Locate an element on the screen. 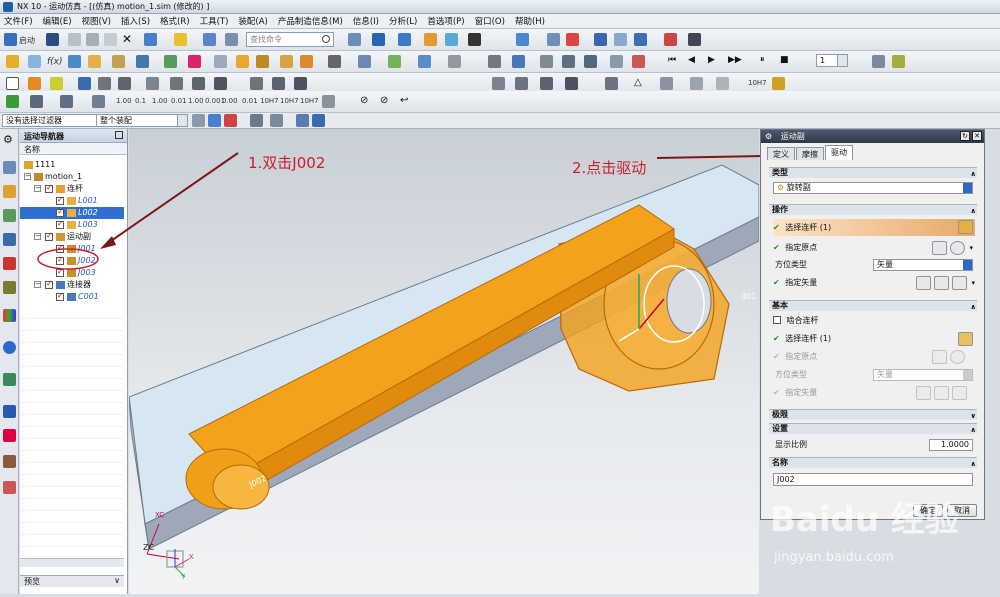 This screenshot has height=597, width=1000. cylinder-icon is located at coordinates (124, 83).